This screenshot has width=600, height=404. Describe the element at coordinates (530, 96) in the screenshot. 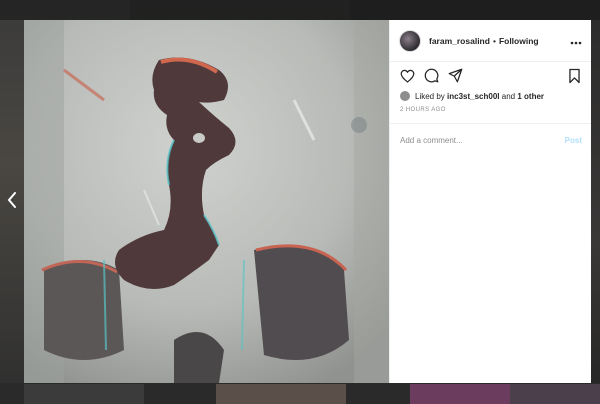

I see `other-likers-link: 1 other` at that location.